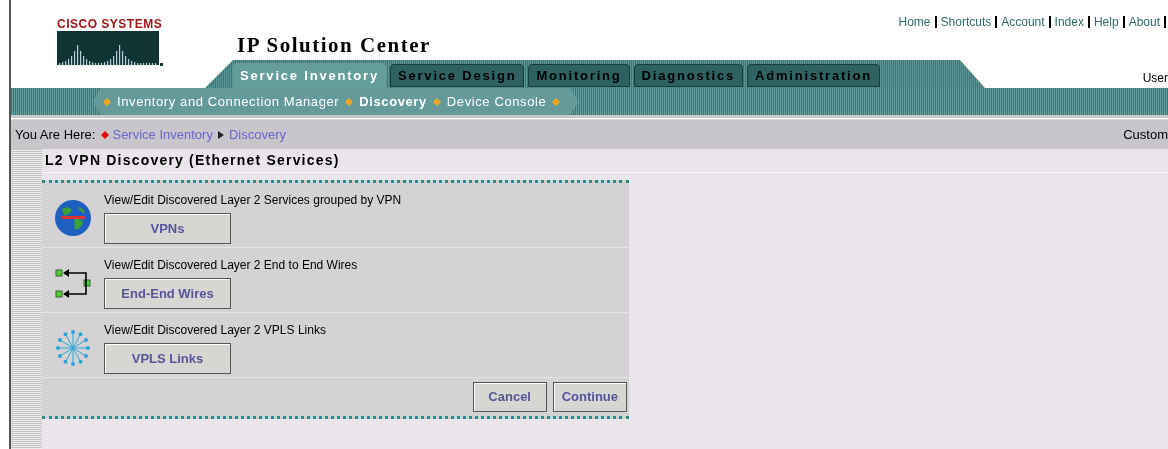  What do you see at coordinates (309, 75) in the screenshot?
I see `nav-tab: Service Inventory` at bounding box center [309, 75].